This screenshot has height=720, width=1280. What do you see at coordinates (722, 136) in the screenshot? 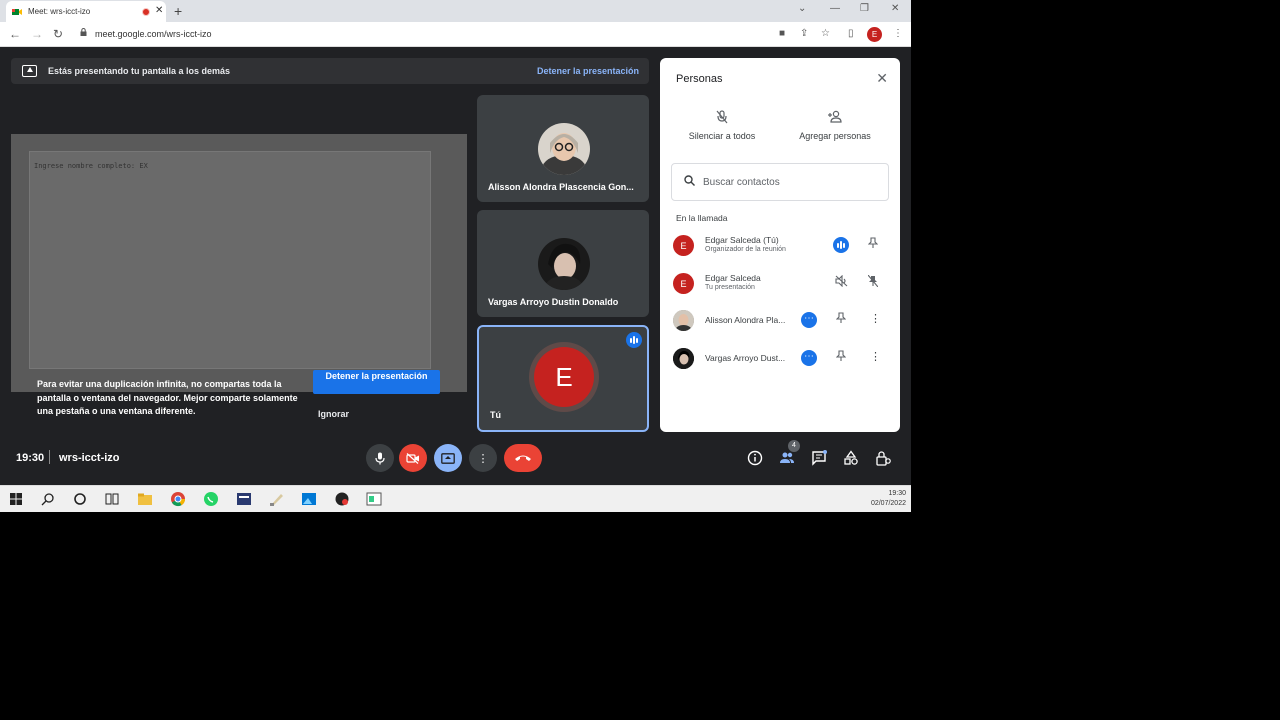
I see `mute-all-label: Silenciar a todos` at bounding box center [722, 136].